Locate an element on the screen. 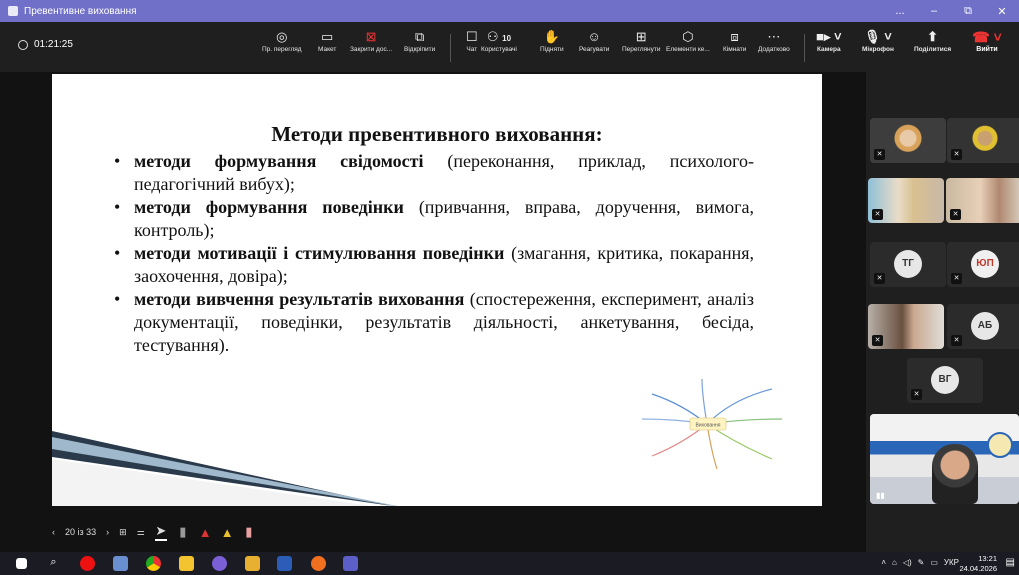  presenter-toolbar: ‹ 20 із 33 › ⊞ ⚌ ➤ ▮ ▲ ▲ ▮ is located at coordinates (153, 532).